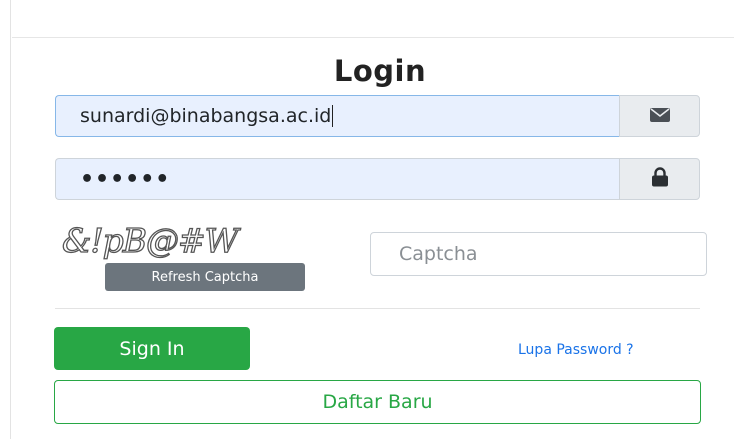  What do you see at coordinates (125, 179) in the screenshot?
I see `password-value: ••••••` at bounding box center [125, 179].